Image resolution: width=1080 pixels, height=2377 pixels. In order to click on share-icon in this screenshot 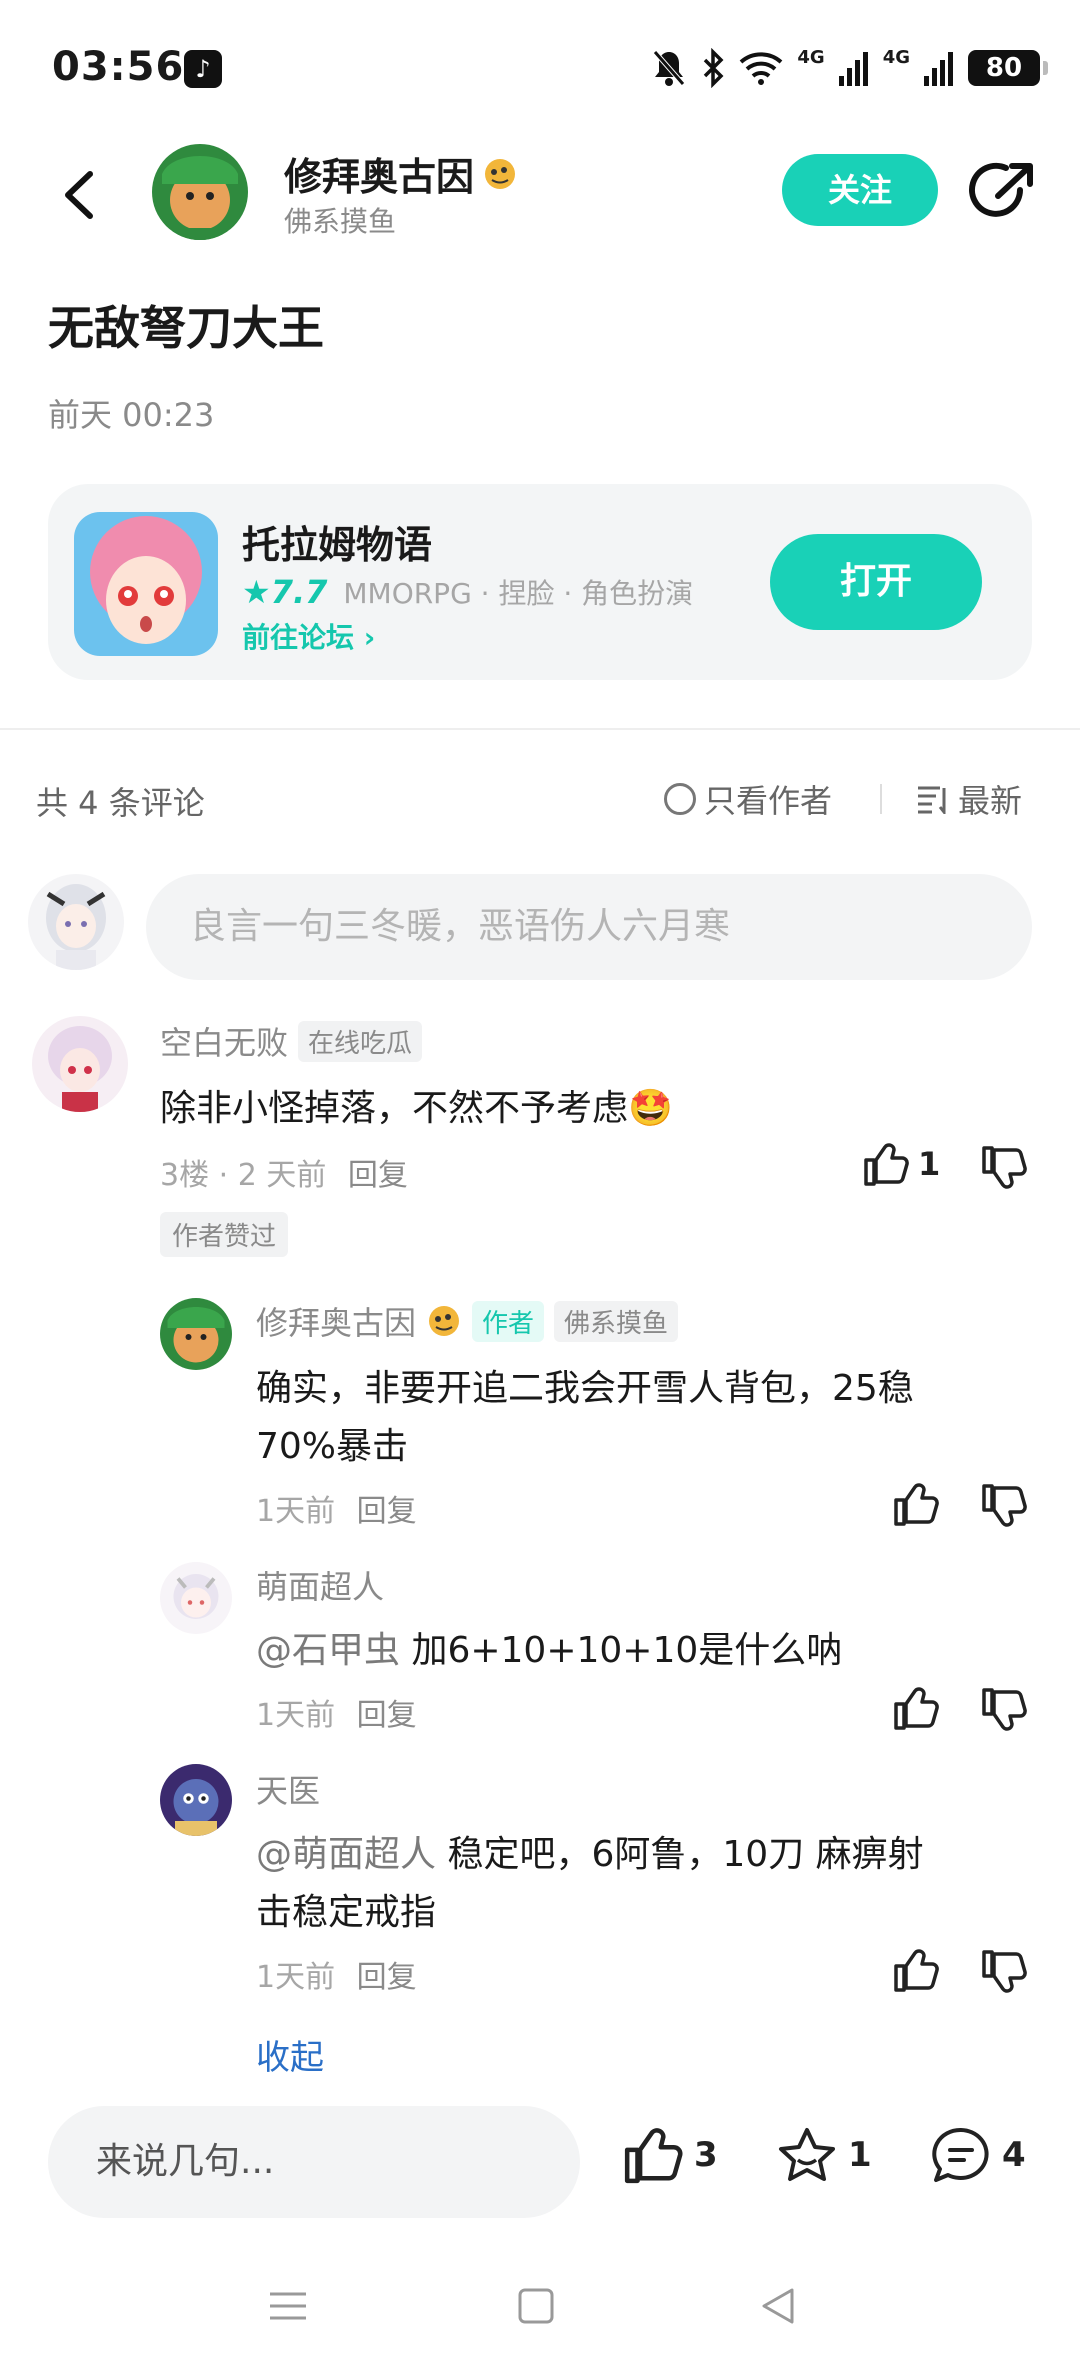, I will do `click(1001, 189)`.